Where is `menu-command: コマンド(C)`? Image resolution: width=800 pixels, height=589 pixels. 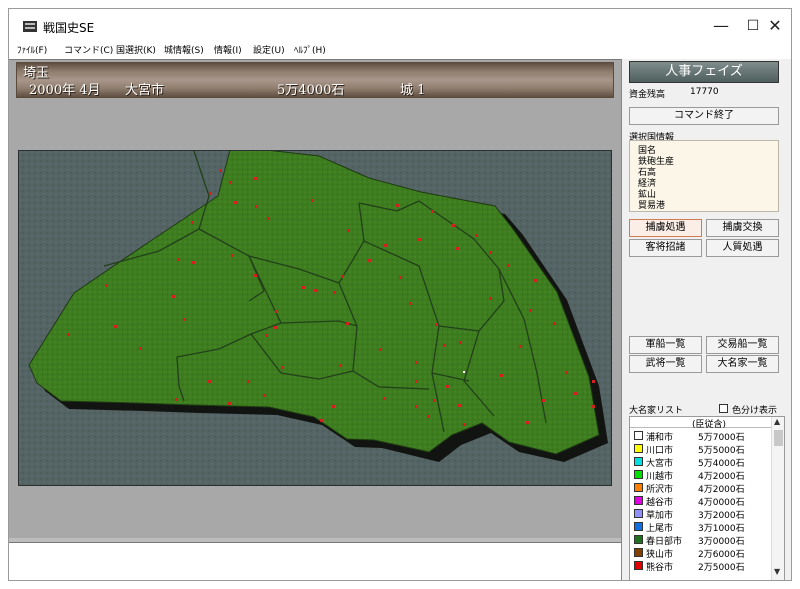
menu-command: コマンド(C) is located at coordinates (88, 49).